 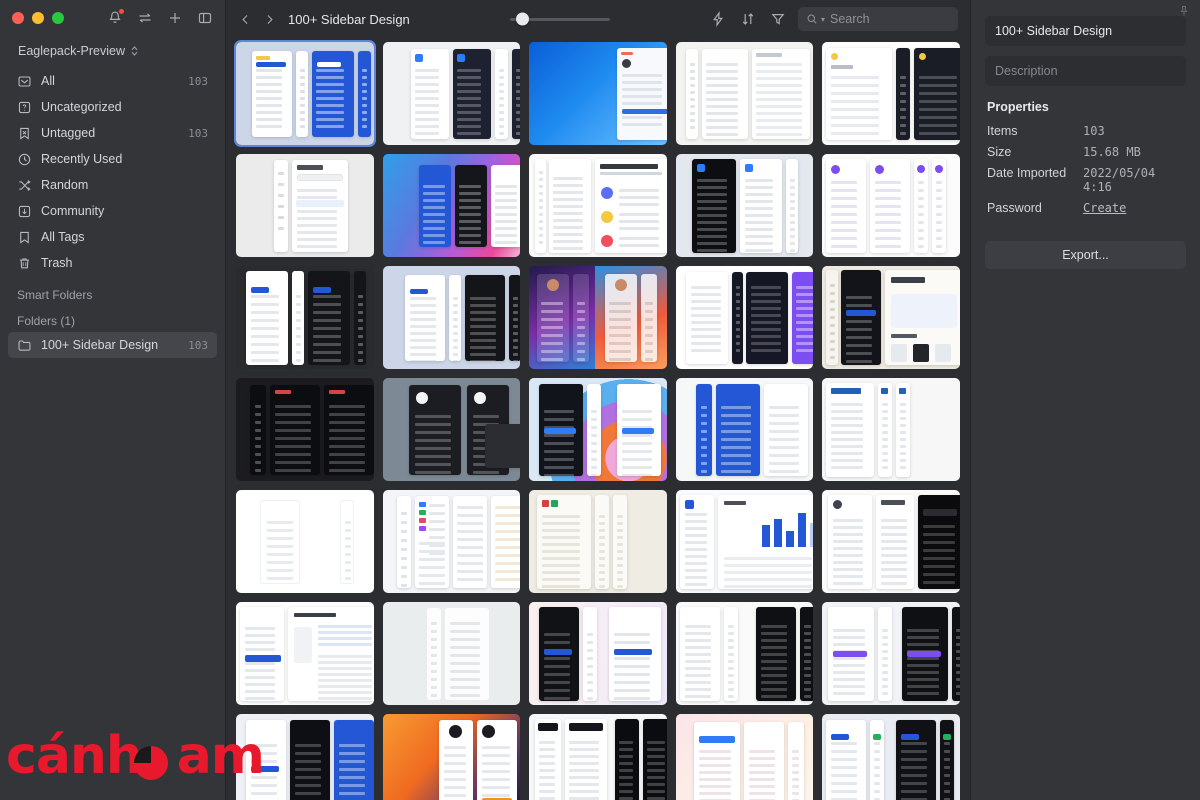 I want to click on zoom-slider-thumb, so click(x=522, y=19).